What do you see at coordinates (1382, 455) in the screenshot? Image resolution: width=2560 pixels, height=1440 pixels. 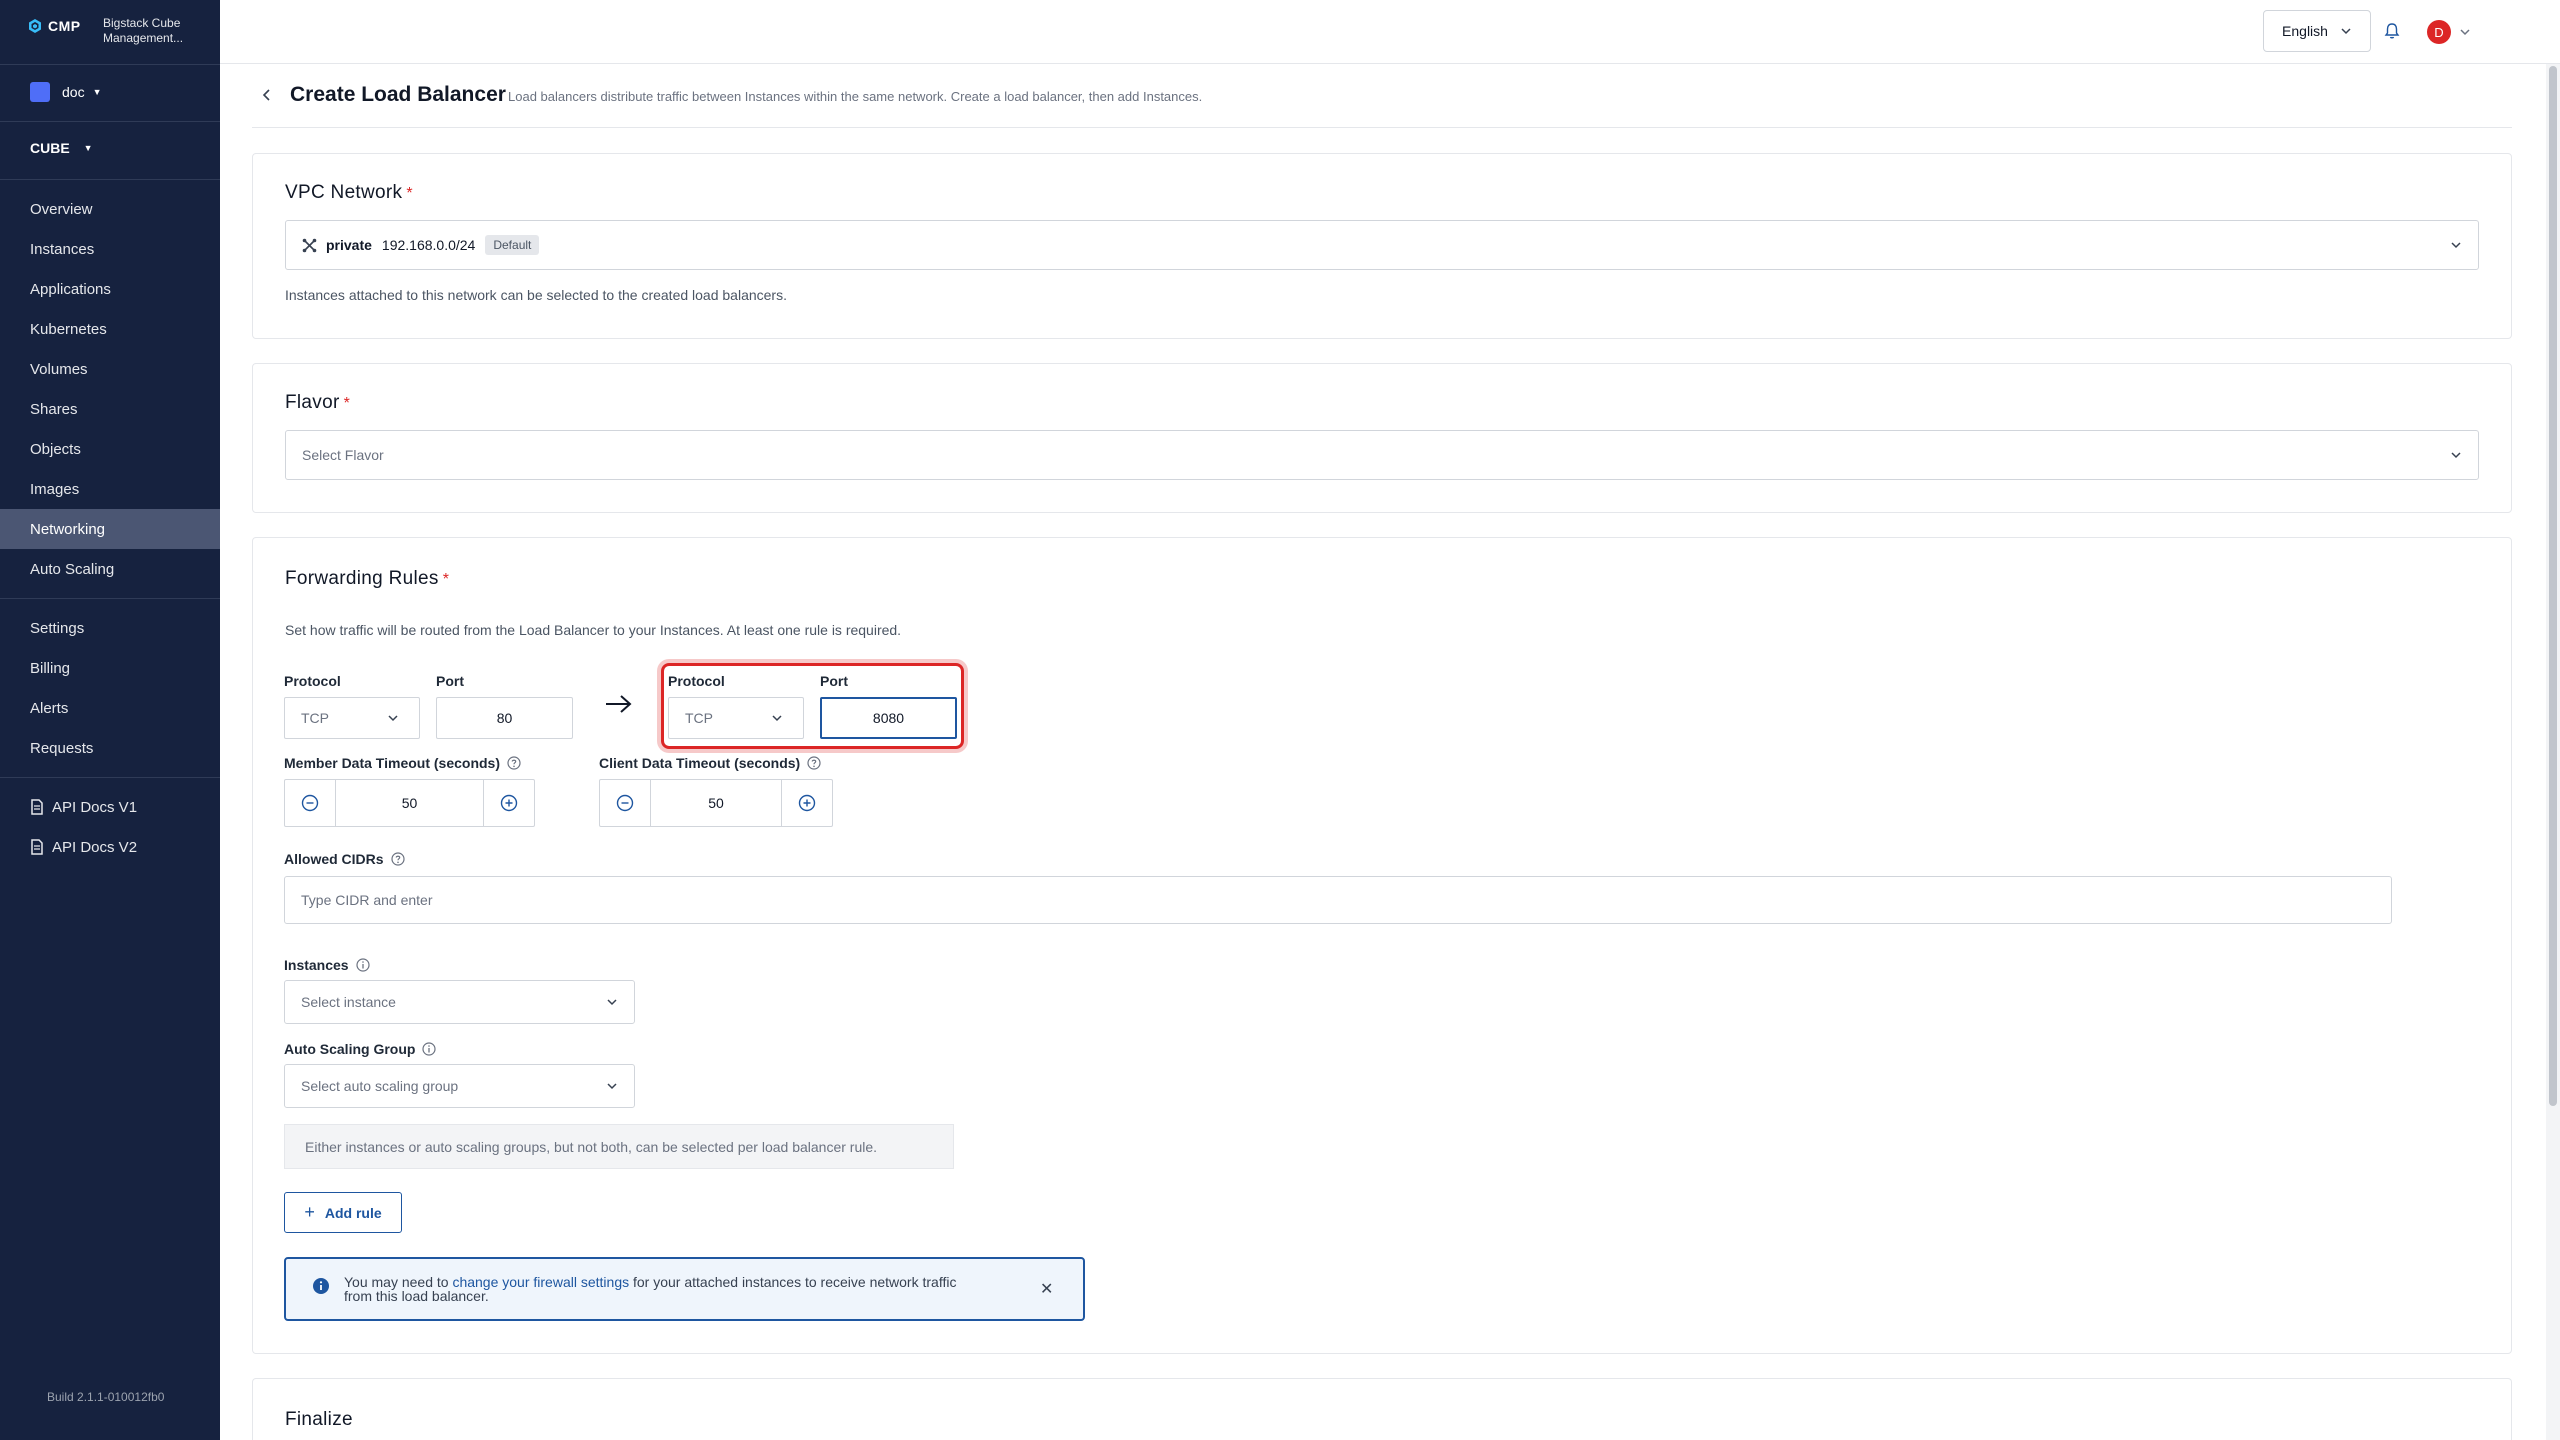 I see `flavor-select: Select Flavor` at bounding box center [1382, 455].